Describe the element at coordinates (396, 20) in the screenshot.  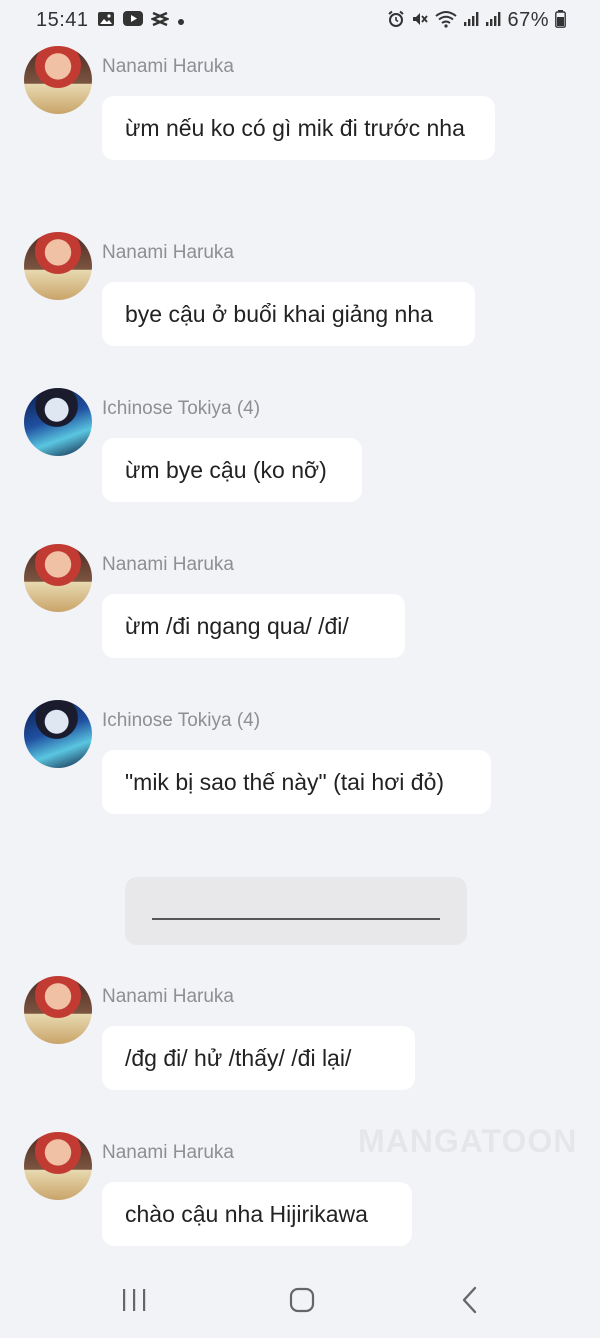
I see `alarm-icon` at that location.